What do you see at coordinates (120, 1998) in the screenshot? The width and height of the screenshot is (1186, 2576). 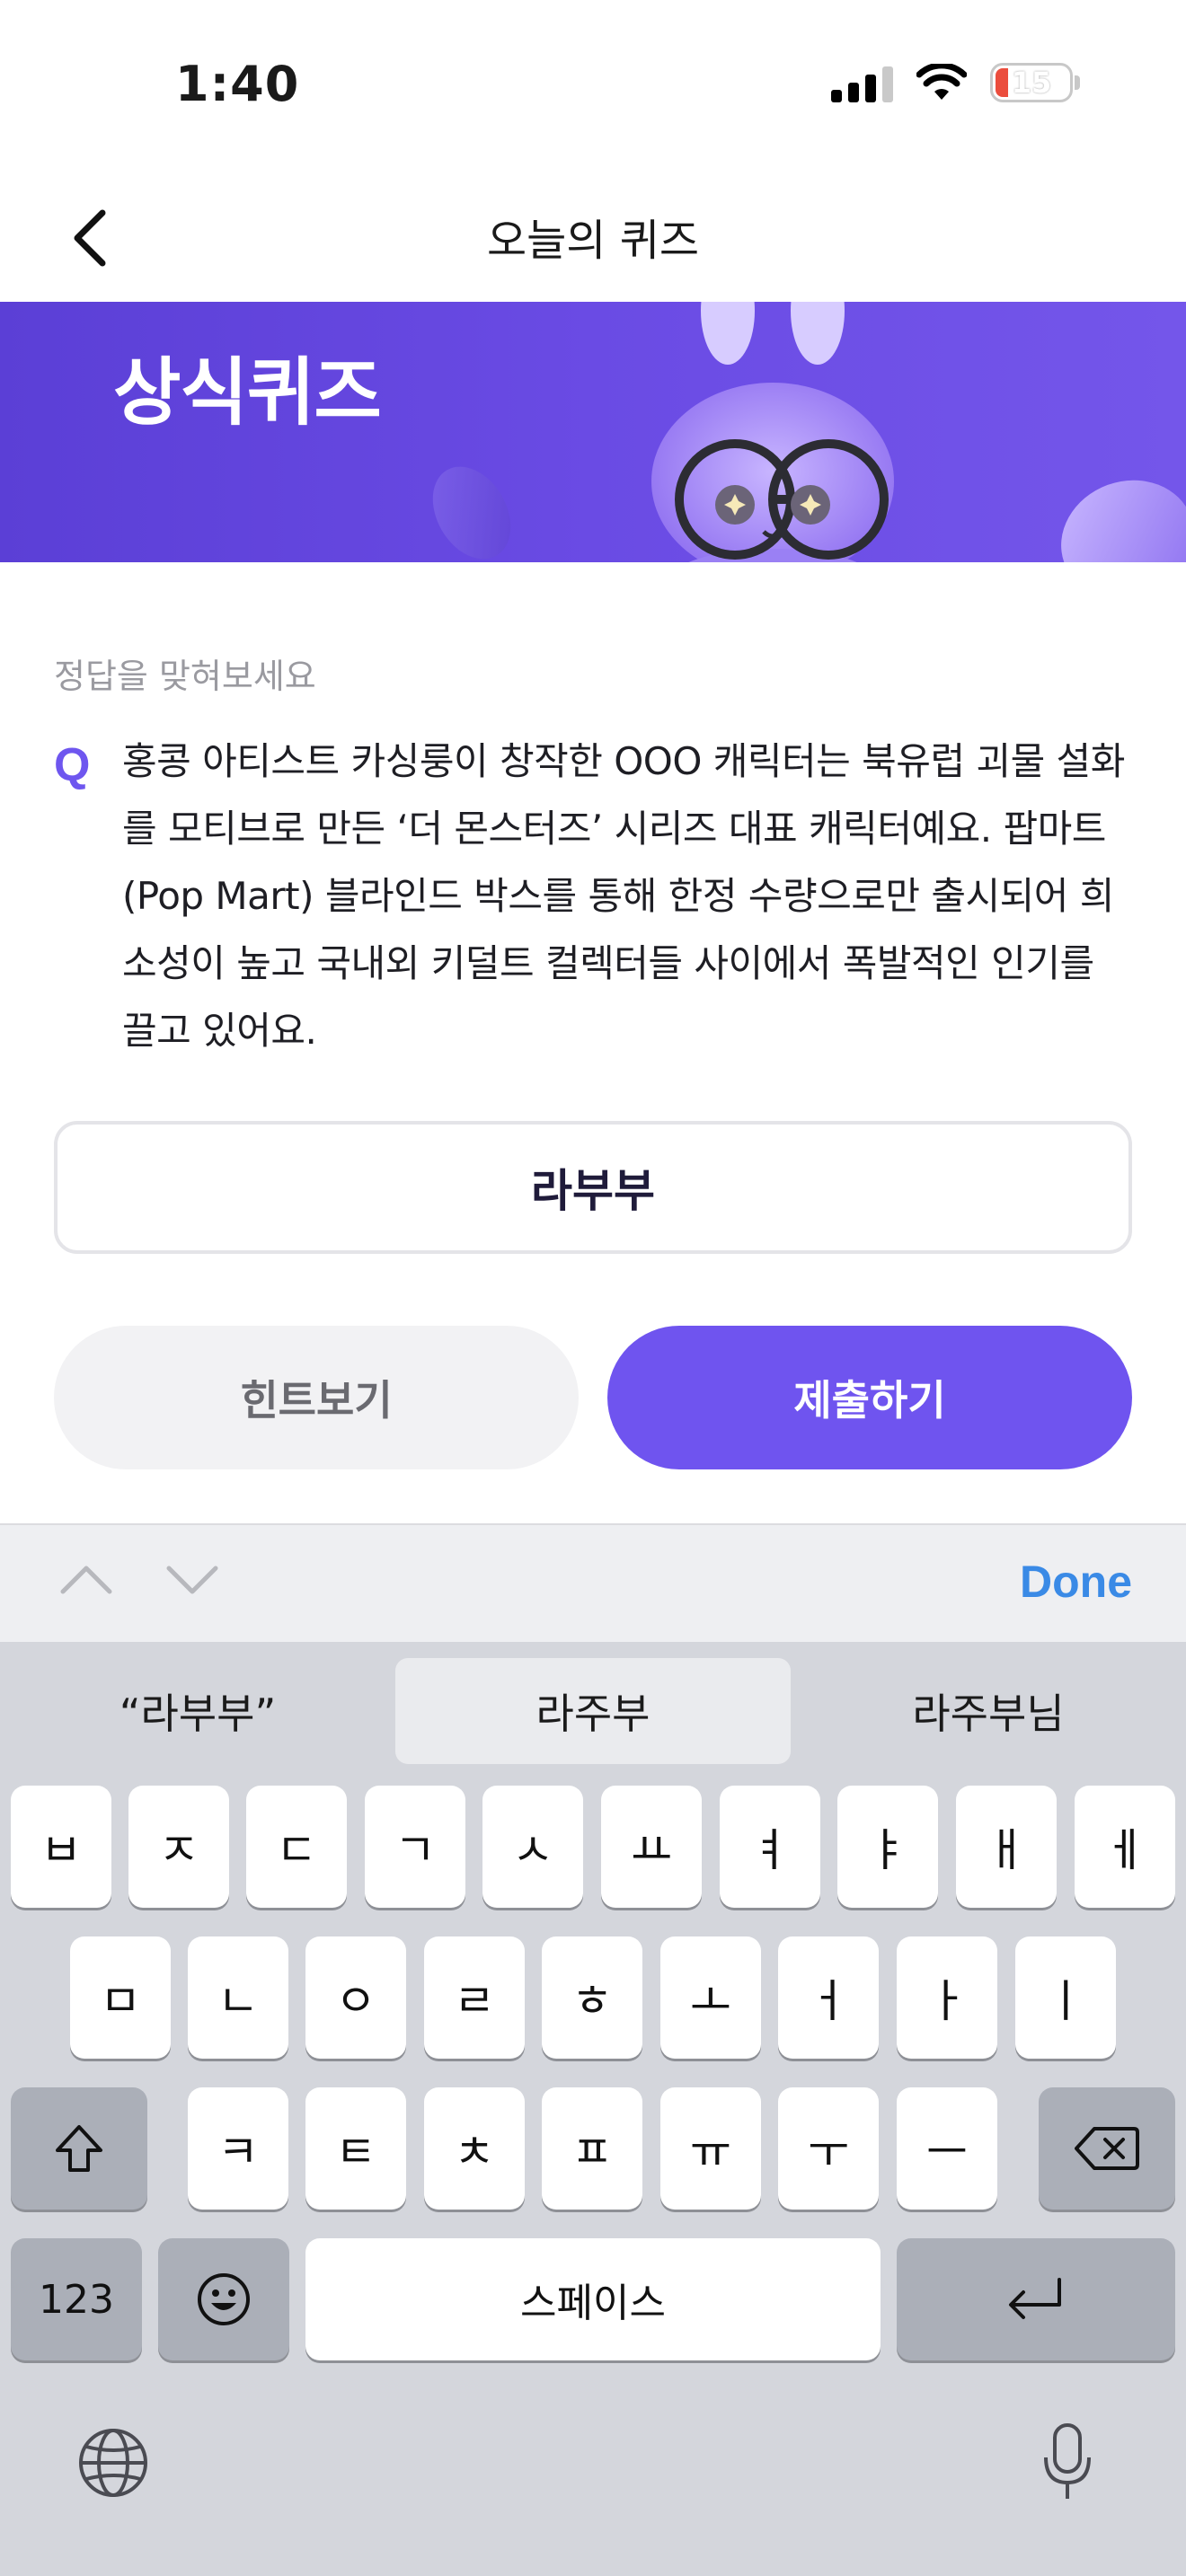 I see `key: ㅁ` at bounding box center [120, 1998].